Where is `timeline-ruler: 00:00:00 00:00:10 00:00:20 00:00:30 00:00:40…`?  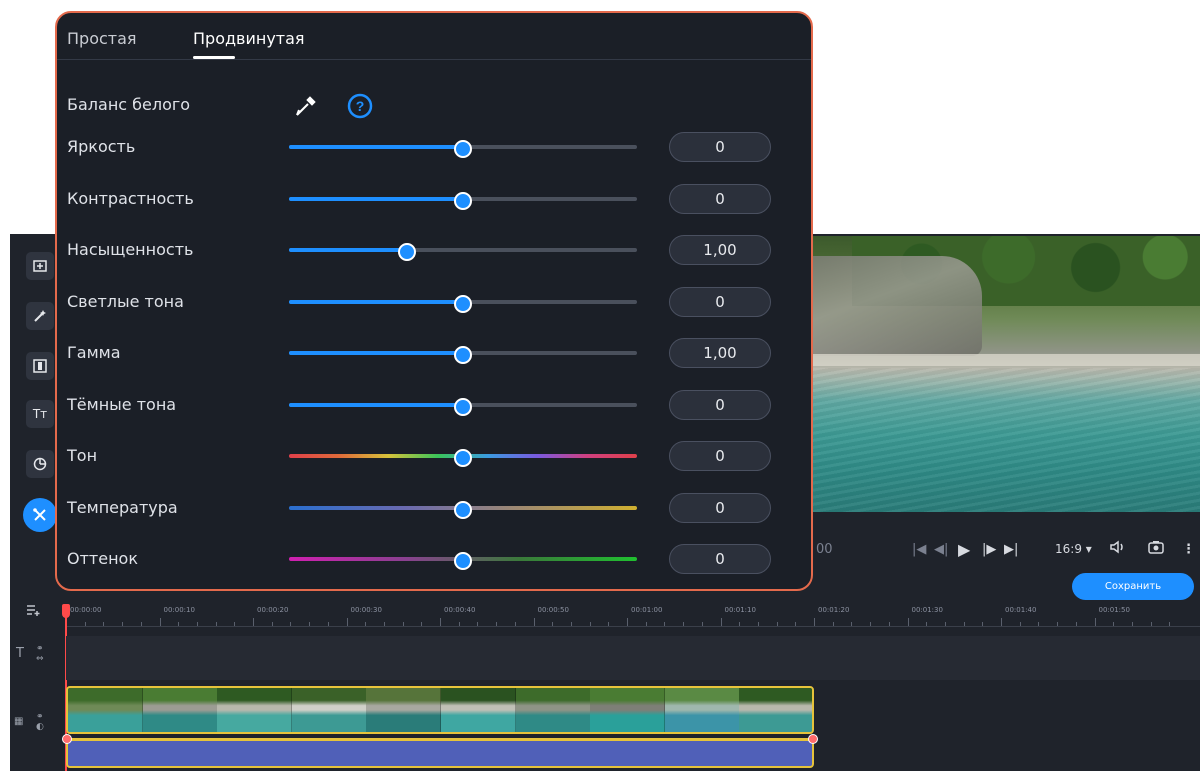 timeline-ruler: 00:00:00 00:00:10 00:00:20 00:00:30 00:00:40… is located at coordinates (633, 617).